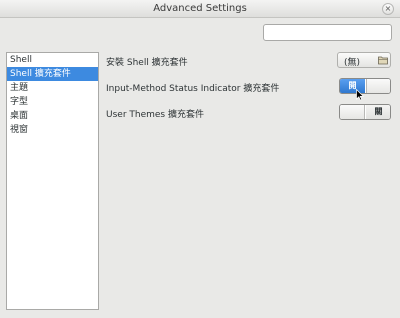  What do you see at coordinates (52, 102) in the screenshot?
I see `sidebar-item-fonts: 字型` at bounding box center [52, 102].